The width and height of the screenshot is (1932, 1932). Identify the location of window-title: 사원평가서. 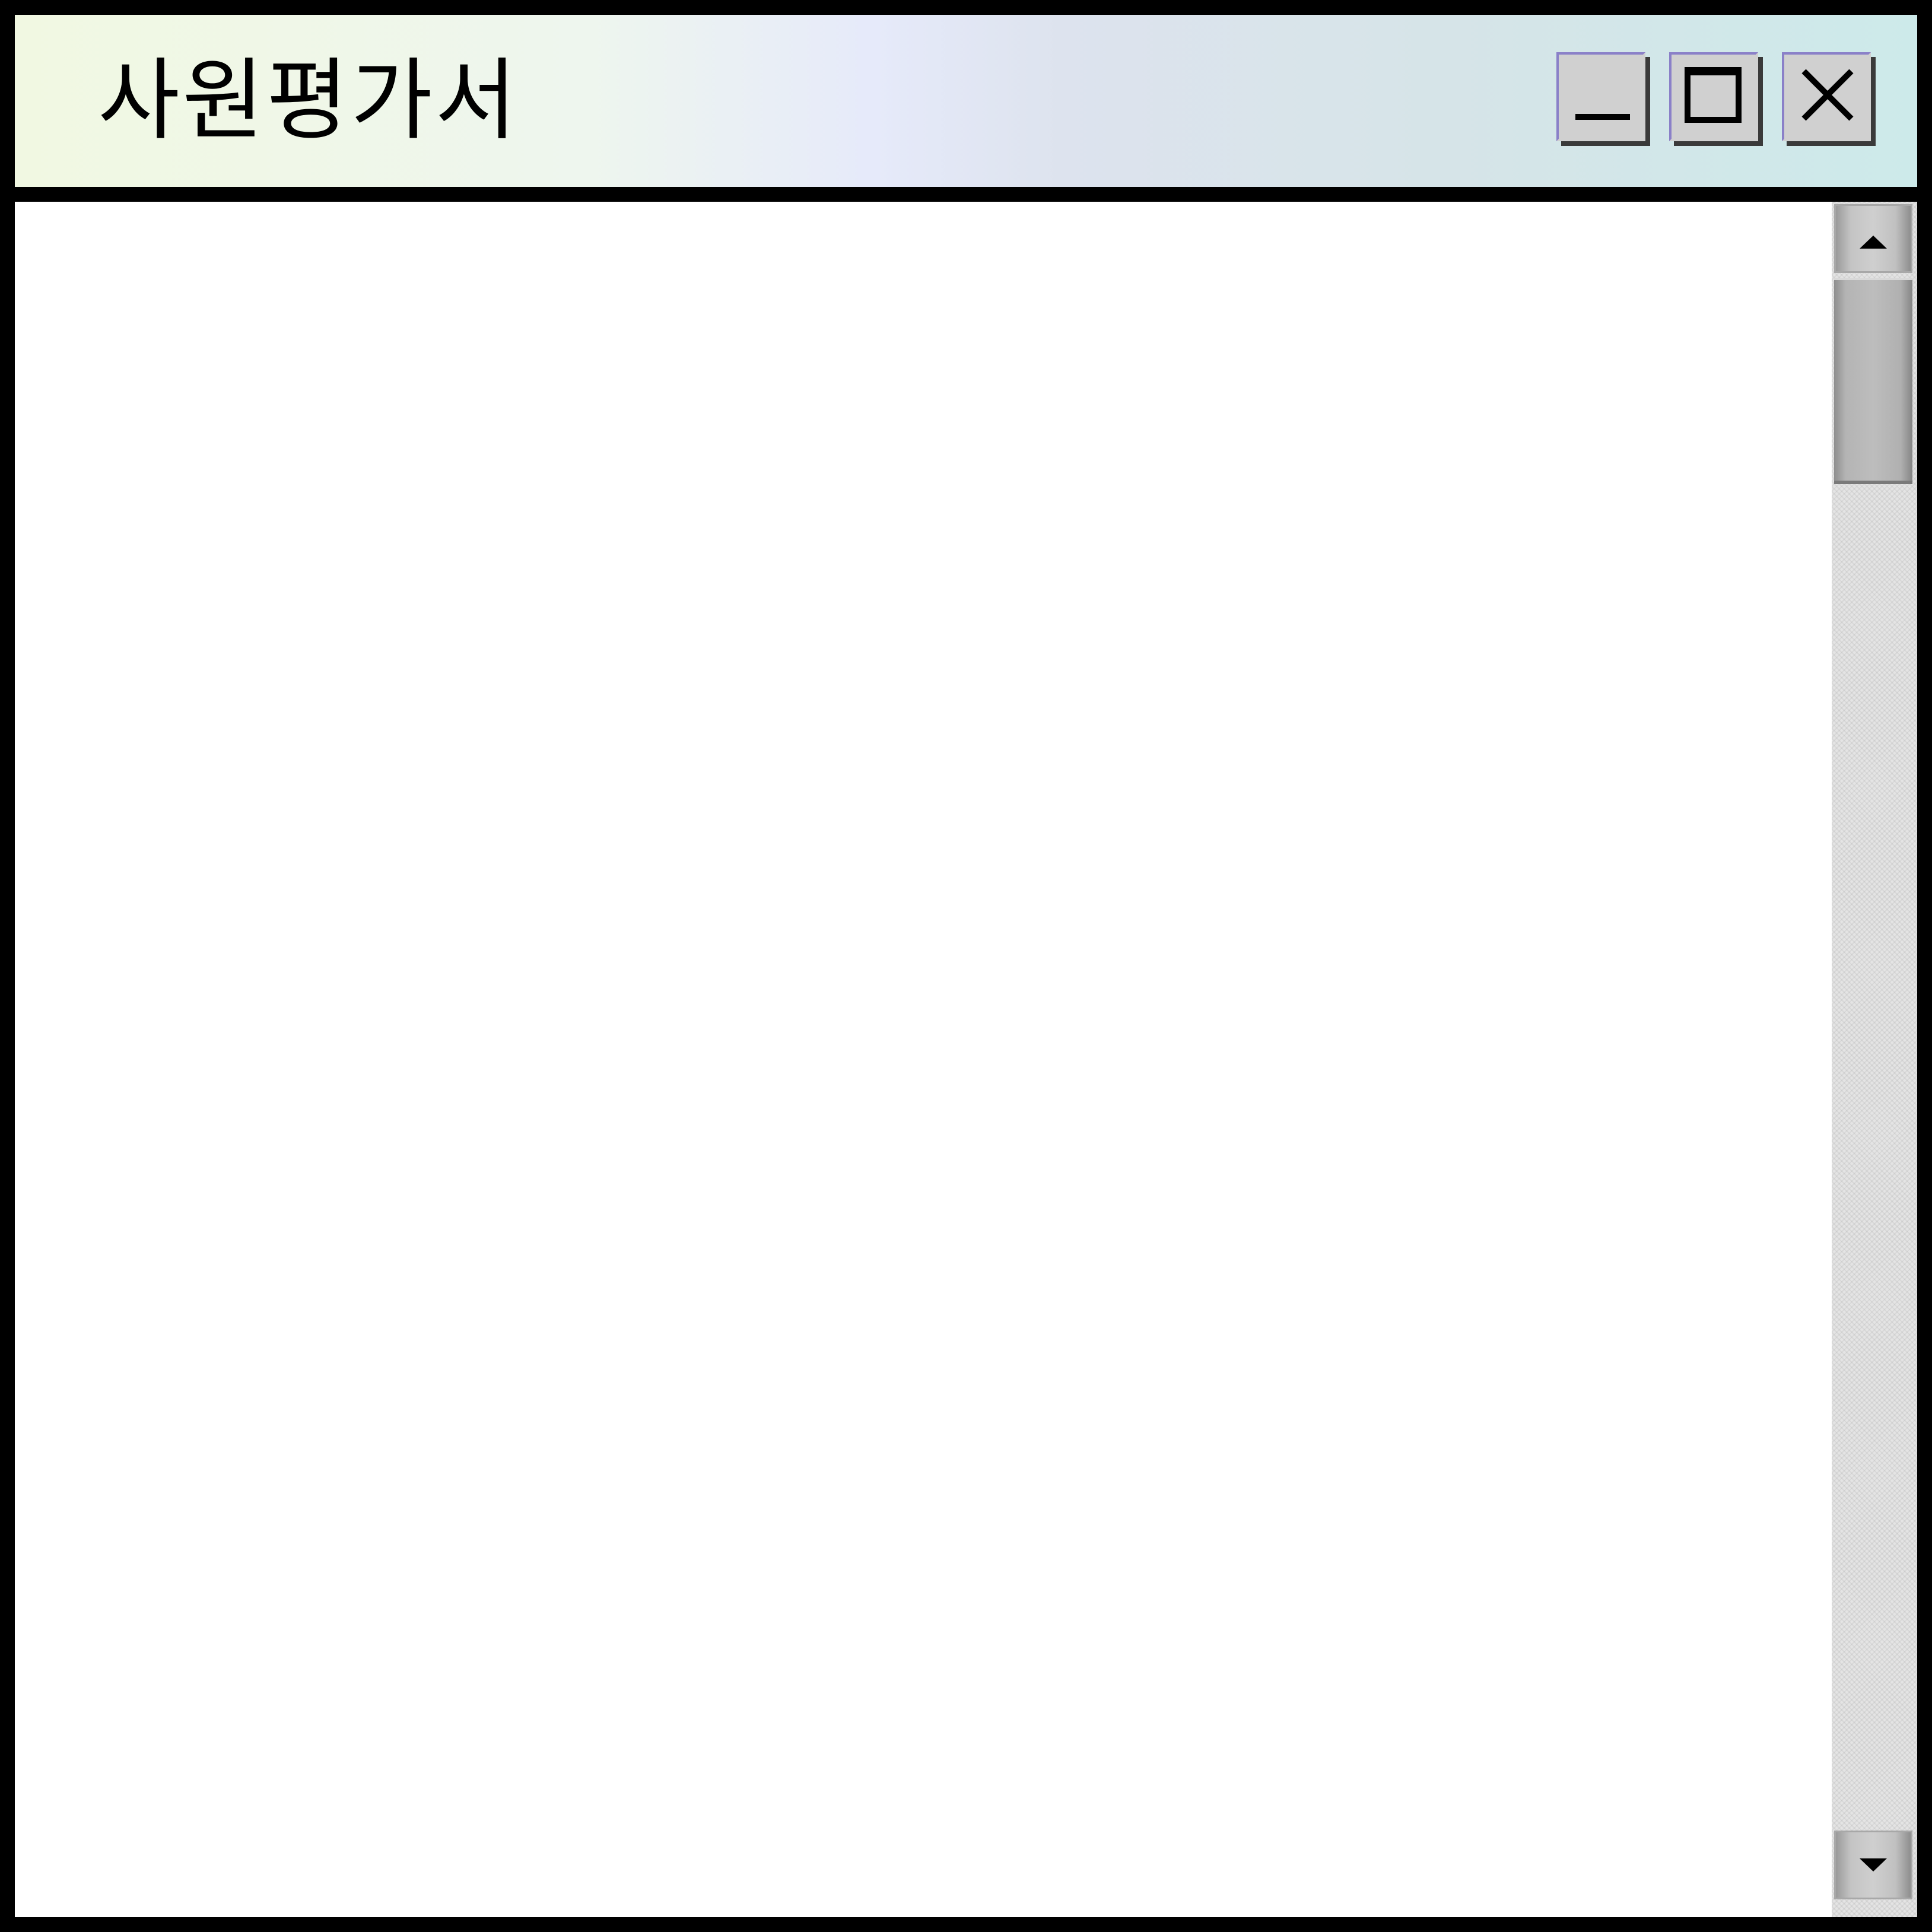
(309, 100).